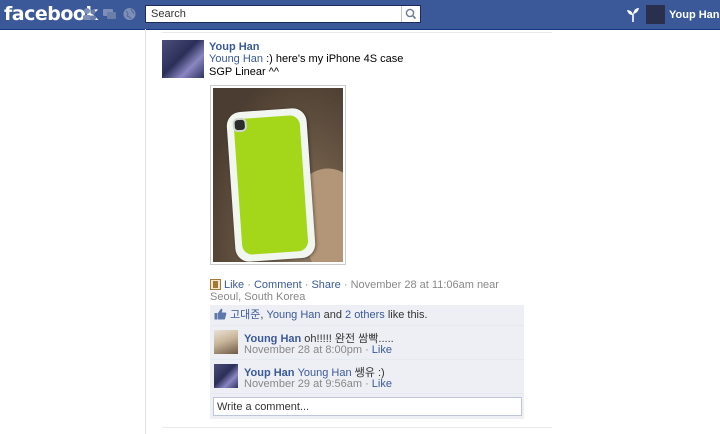 The width and height of the screenshot is (720, 434). Describe the element at coordinates (109, 14) in the screenshot. I see `messages-icon` at that location.